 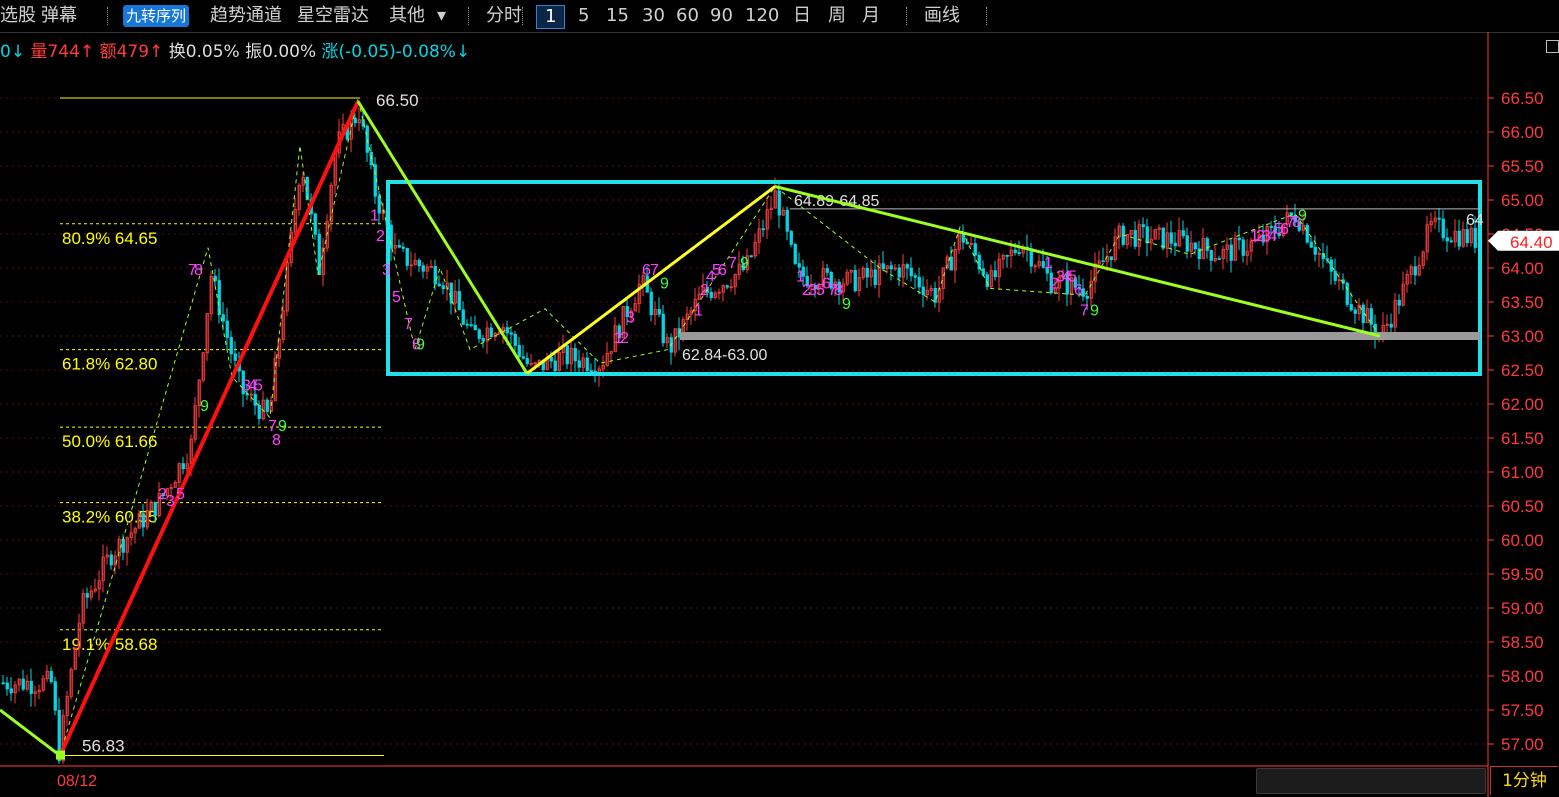 I want to click on toolbar-item: 周, so click(x=837, y=16).